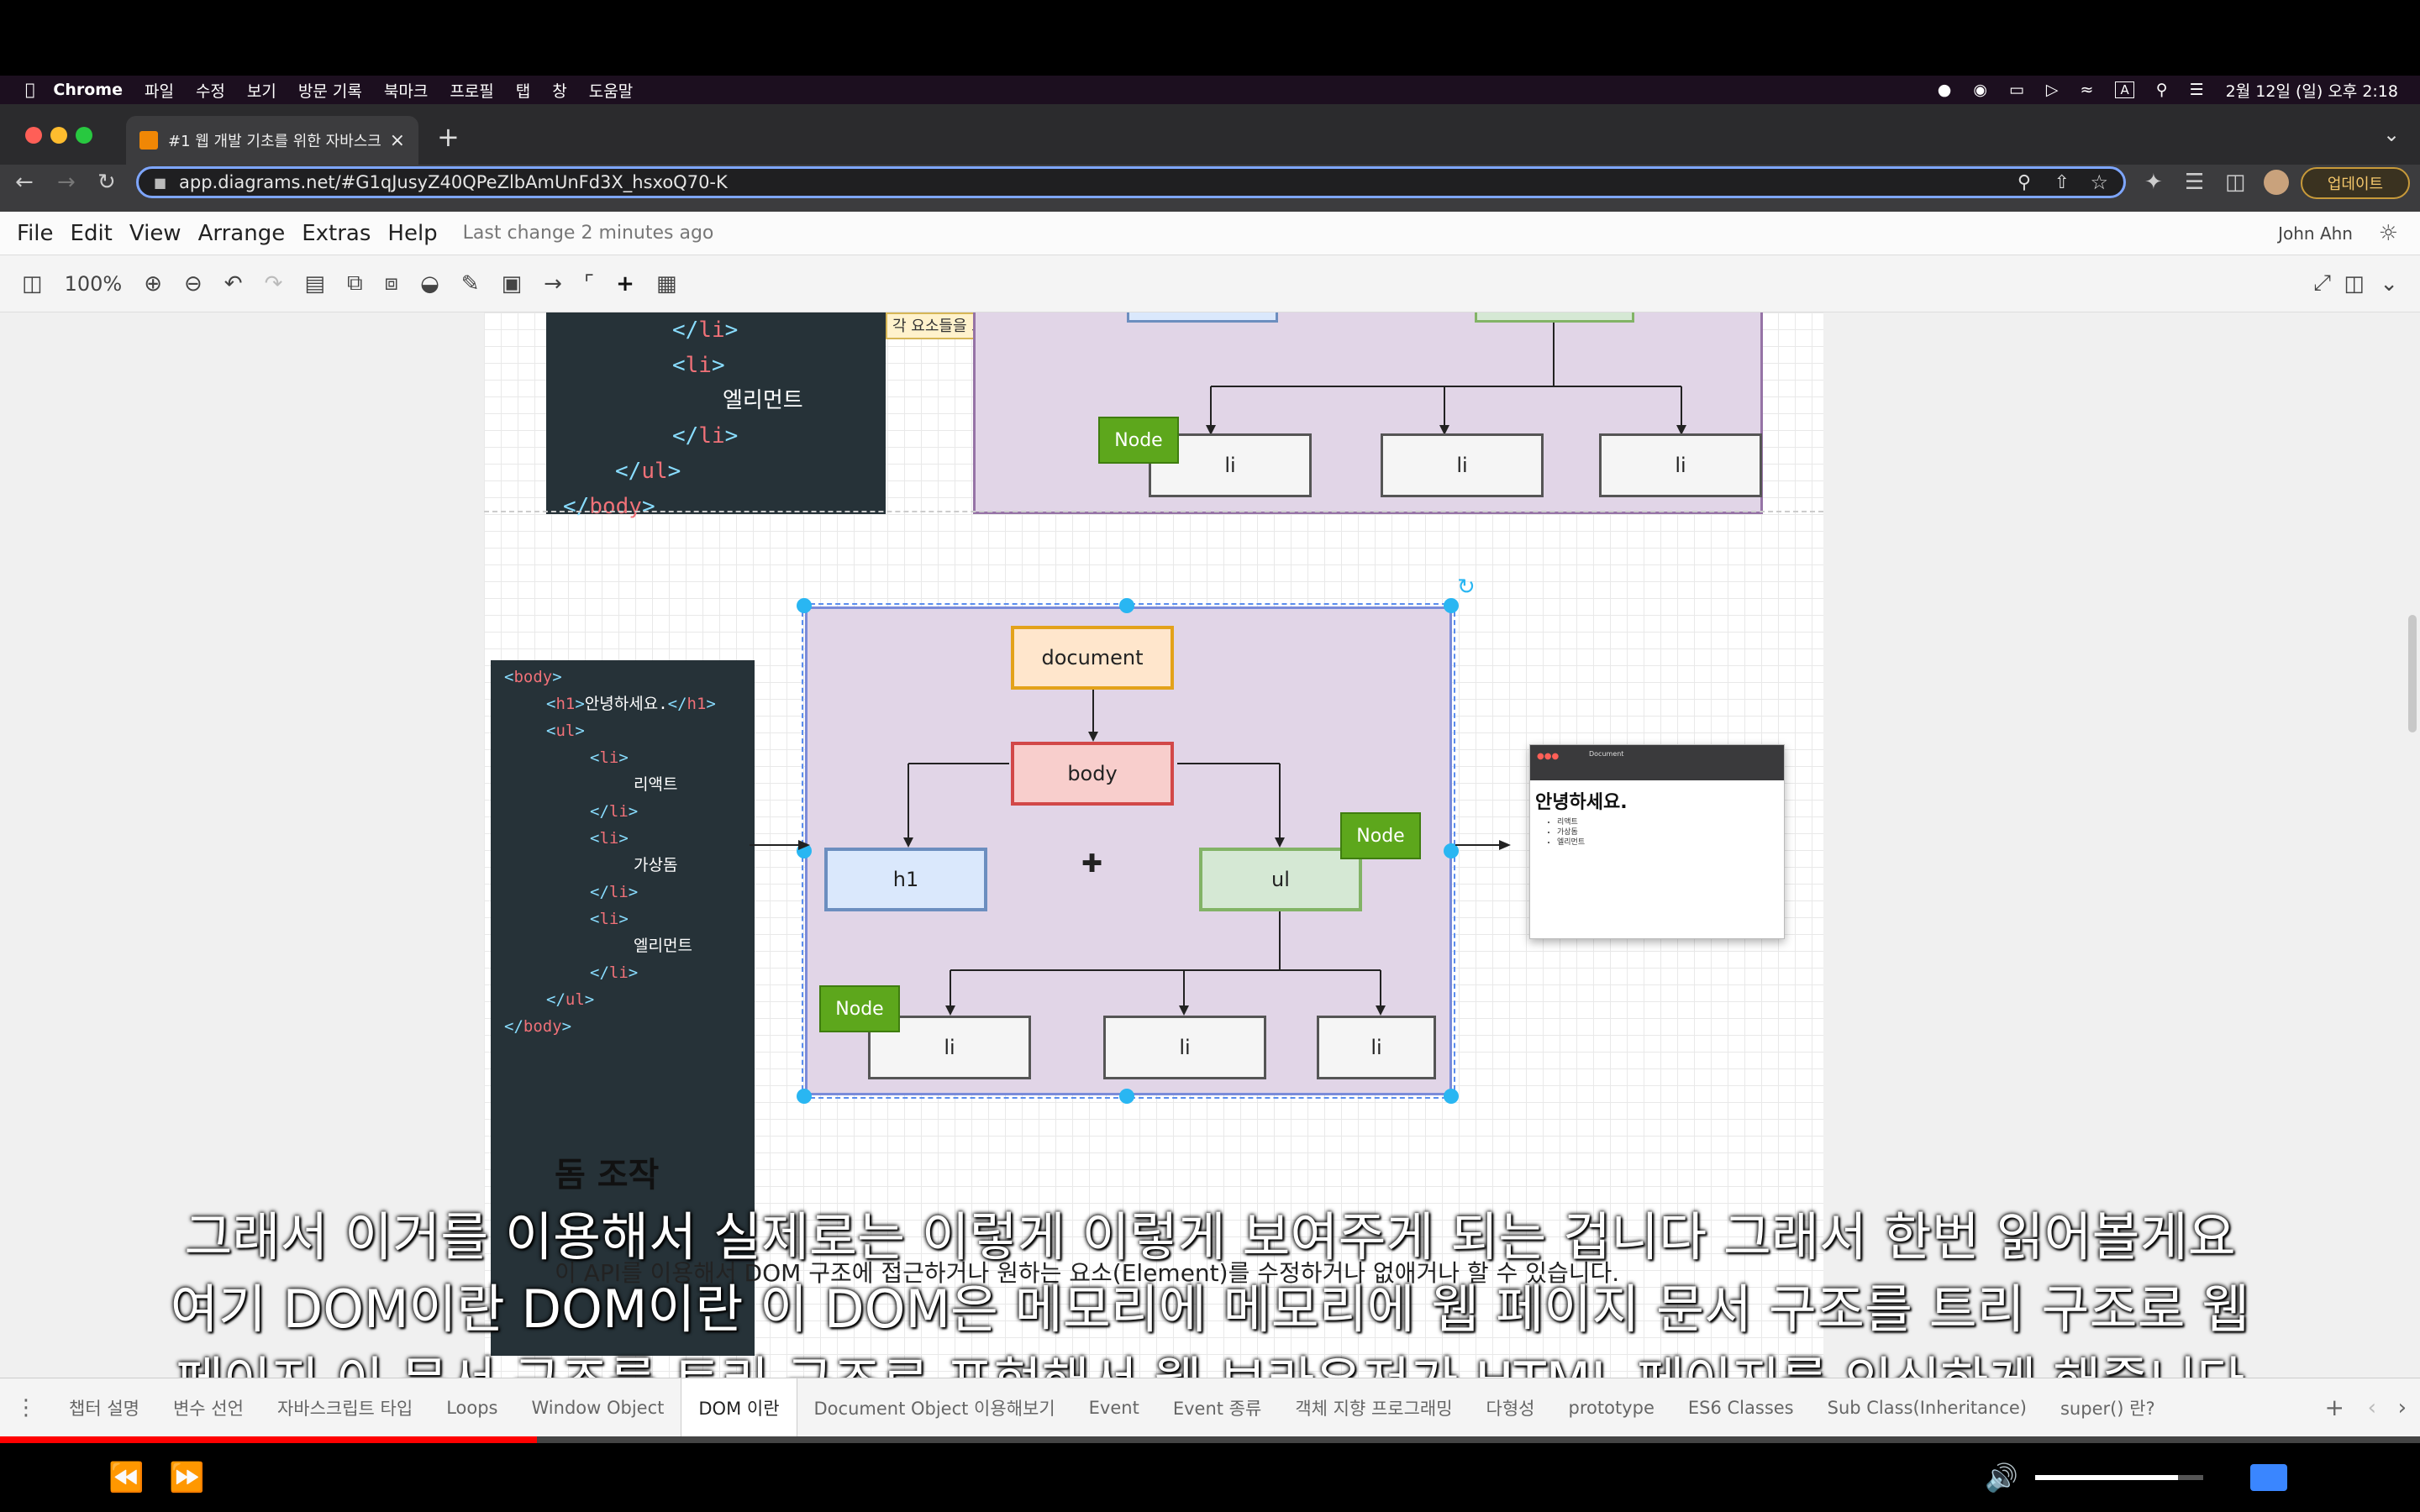 The width and height of the screenshot is (2420, 1512). Describe the element at coordinates (471, 90) in the screenshot. I see `menu-profile: 프로필` at that location.